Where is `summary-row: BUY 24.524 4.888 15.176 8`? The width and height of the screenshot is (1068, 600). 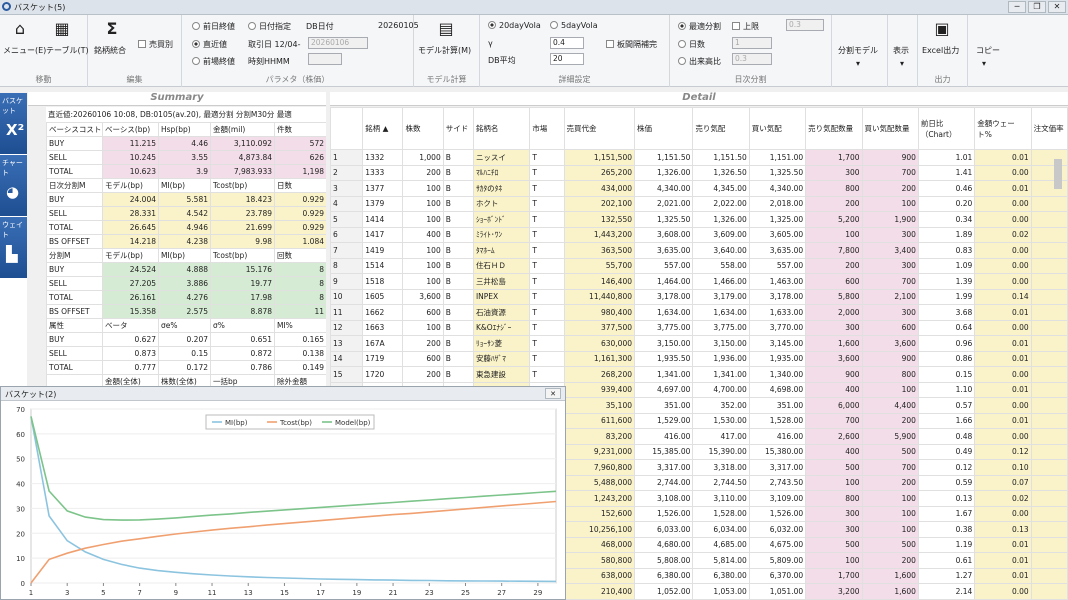
summary-row: BUY 24.524 4.888 15.176 8 is located at coordinates (186, 269).